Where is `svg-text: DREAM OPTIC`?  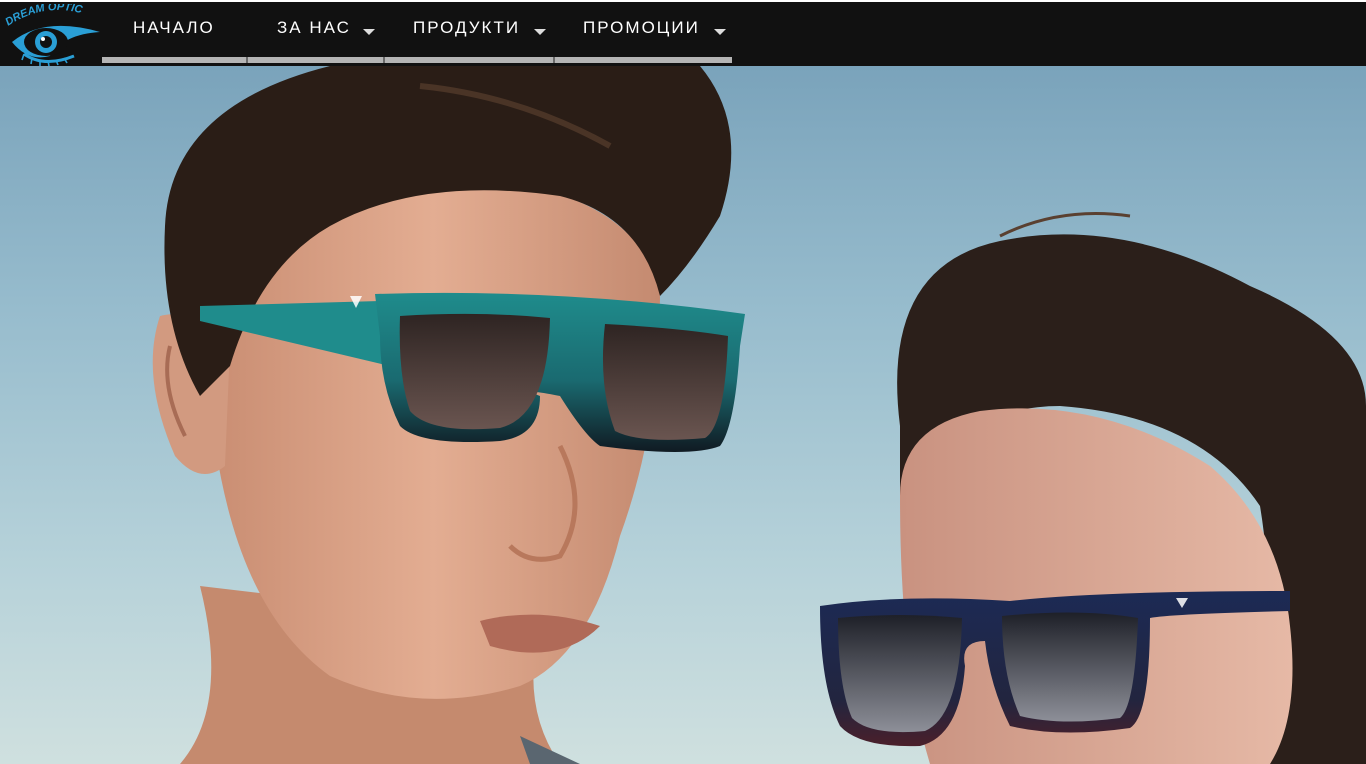
svg-text: DREAM OPTIC is located at coordinates (44, 16).